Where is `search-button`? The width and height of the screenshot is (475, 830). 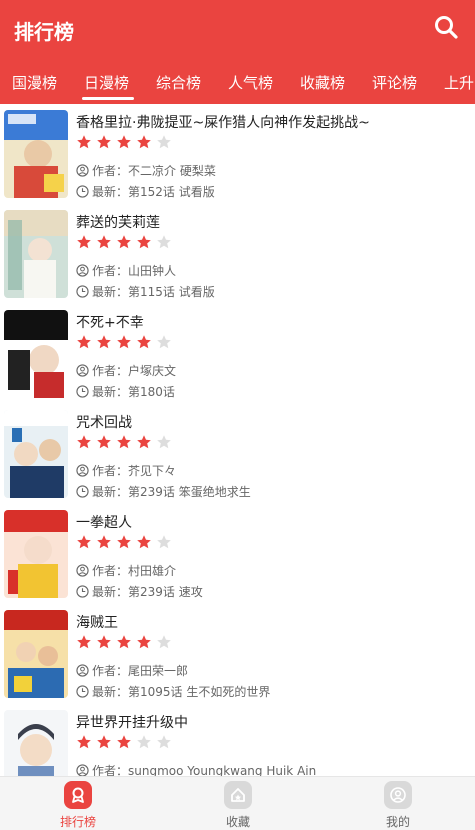
search-button is located at coordinates (447, 28).